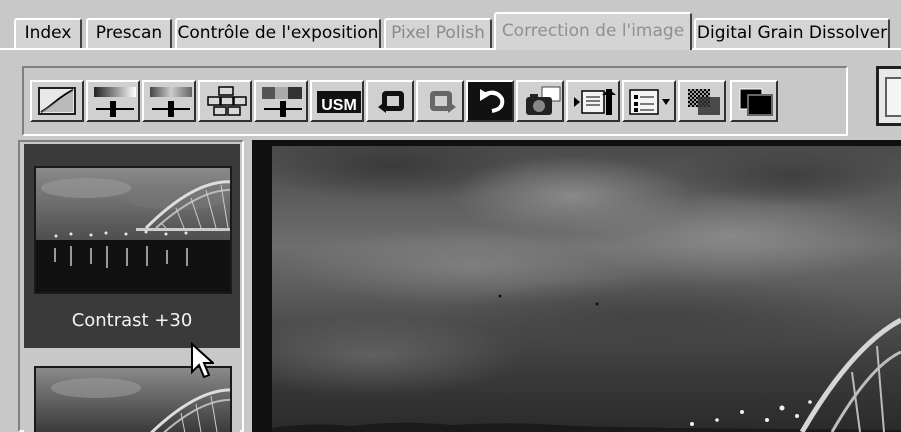 The image size is (901, 432). I want to click on before-after-icon, so click(756, 102).